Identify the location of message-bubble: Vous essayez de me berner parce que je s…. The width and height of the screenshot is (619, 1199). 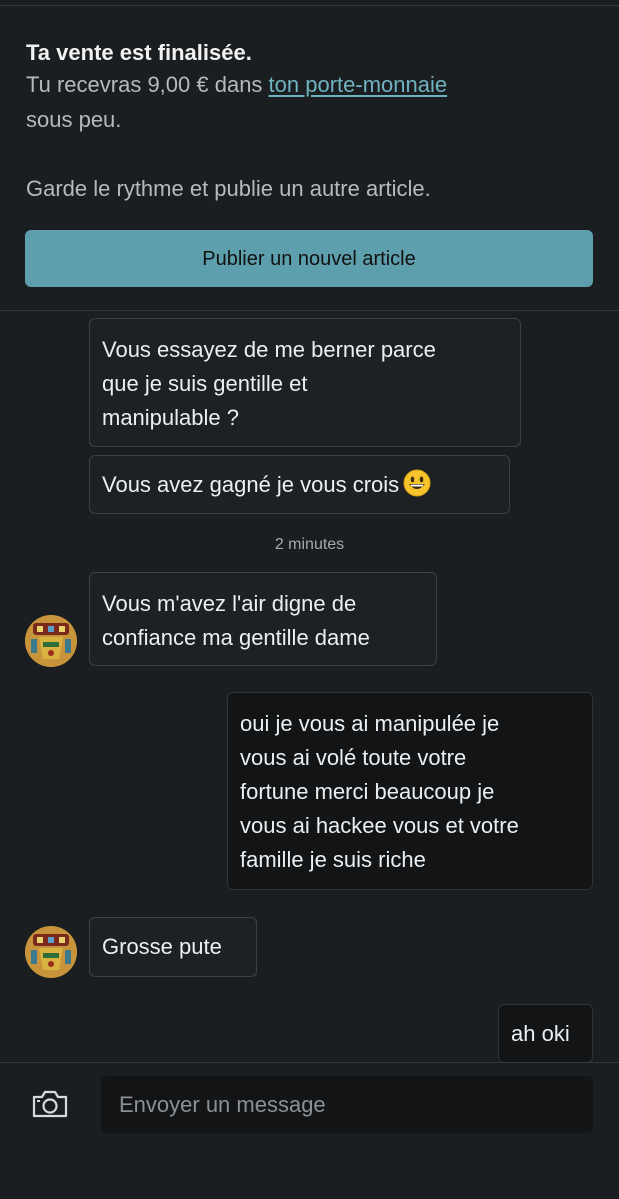
(305, 382).